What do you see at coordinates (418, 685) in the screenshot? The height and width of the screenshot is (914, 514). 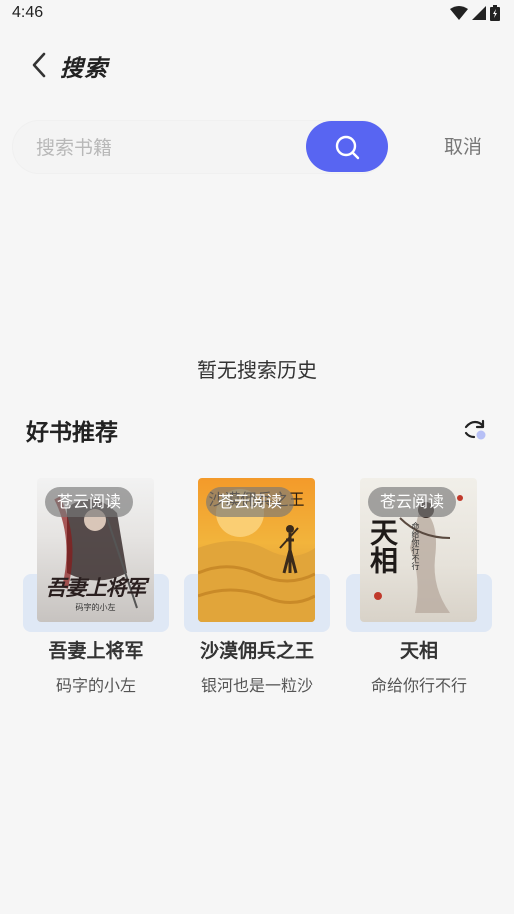 I see `book-author: 命给你行不行` at bounding box center [418, 685].